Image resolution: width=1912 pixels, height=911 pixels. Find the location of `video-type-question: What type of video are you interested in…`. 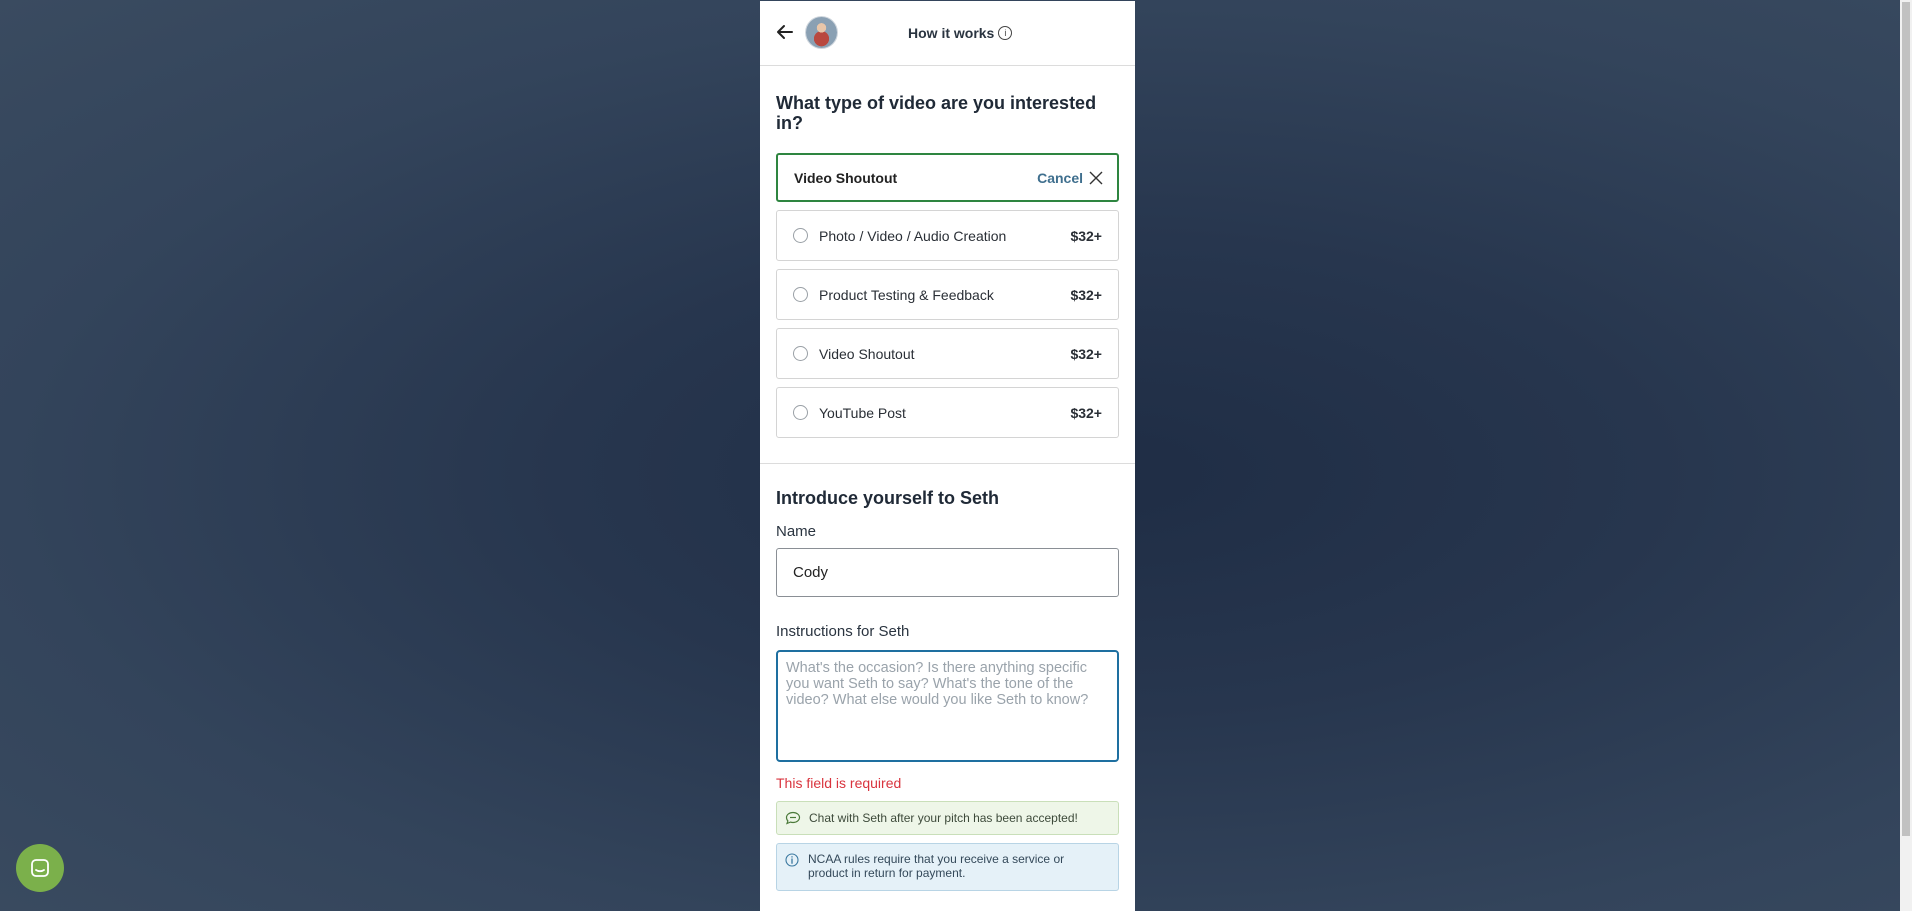

video-type-question: What type of video are you interested in… is located at coordinates (936, 113).